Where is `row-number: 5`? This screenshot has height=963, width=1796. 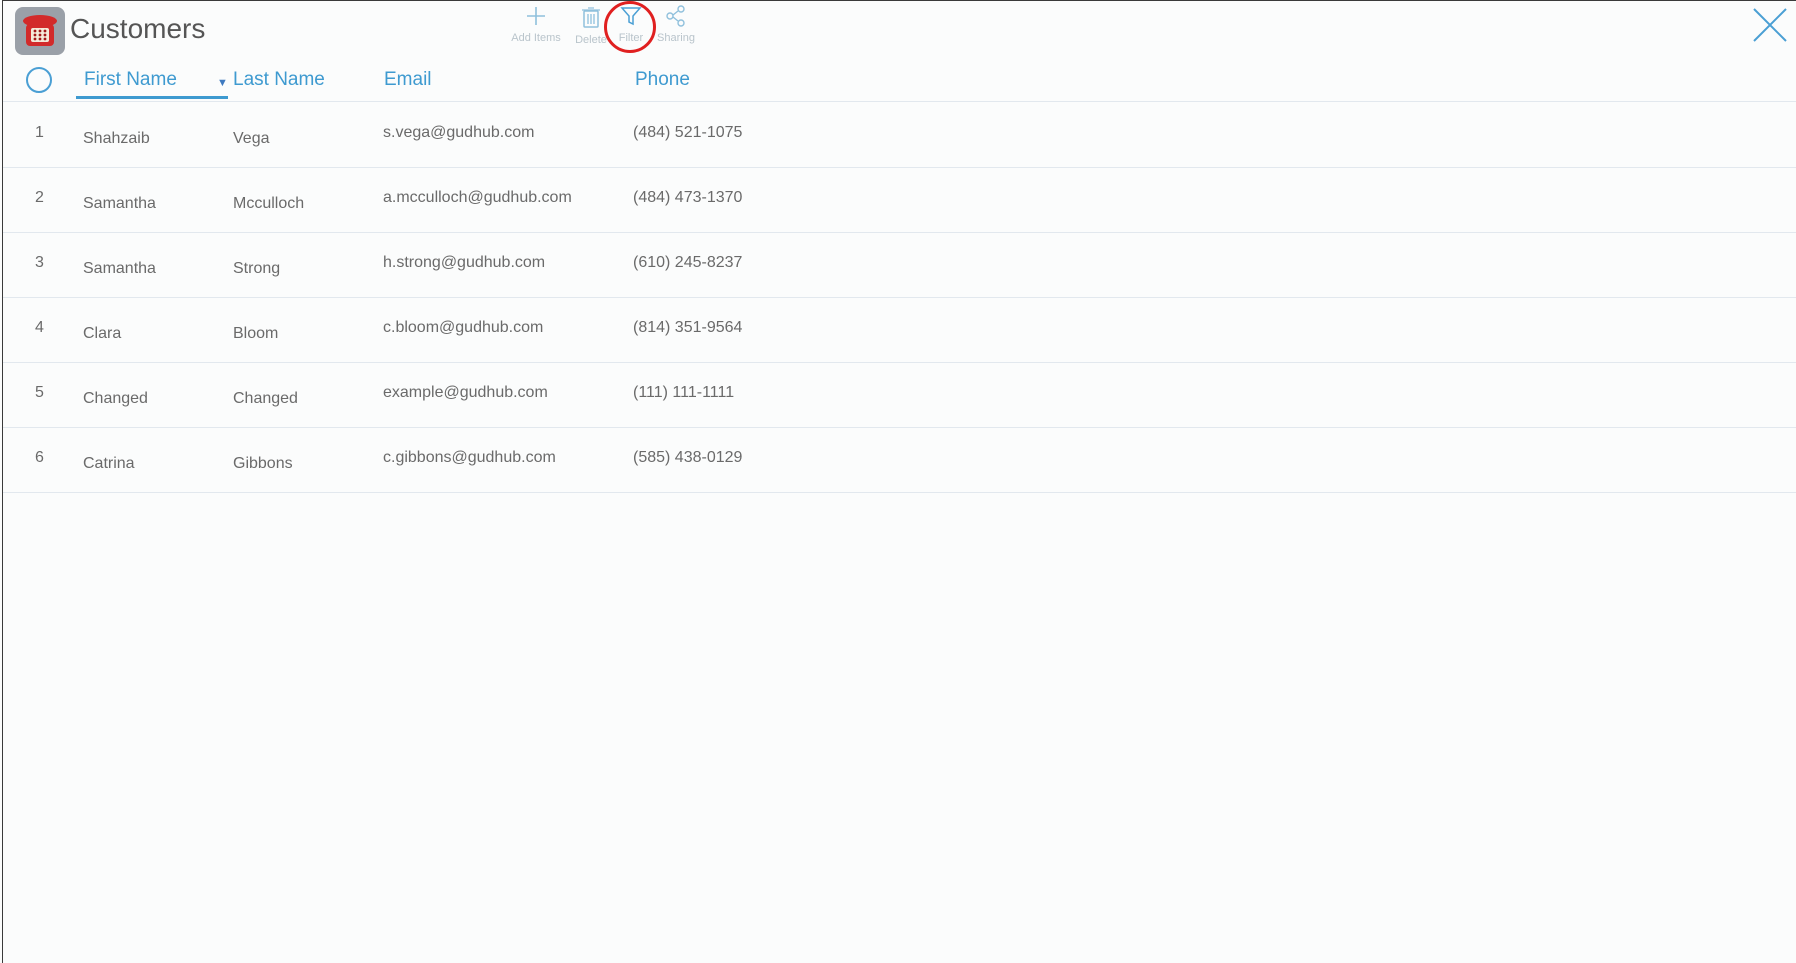
row-number: 5 is located at coordinates (39, 392).